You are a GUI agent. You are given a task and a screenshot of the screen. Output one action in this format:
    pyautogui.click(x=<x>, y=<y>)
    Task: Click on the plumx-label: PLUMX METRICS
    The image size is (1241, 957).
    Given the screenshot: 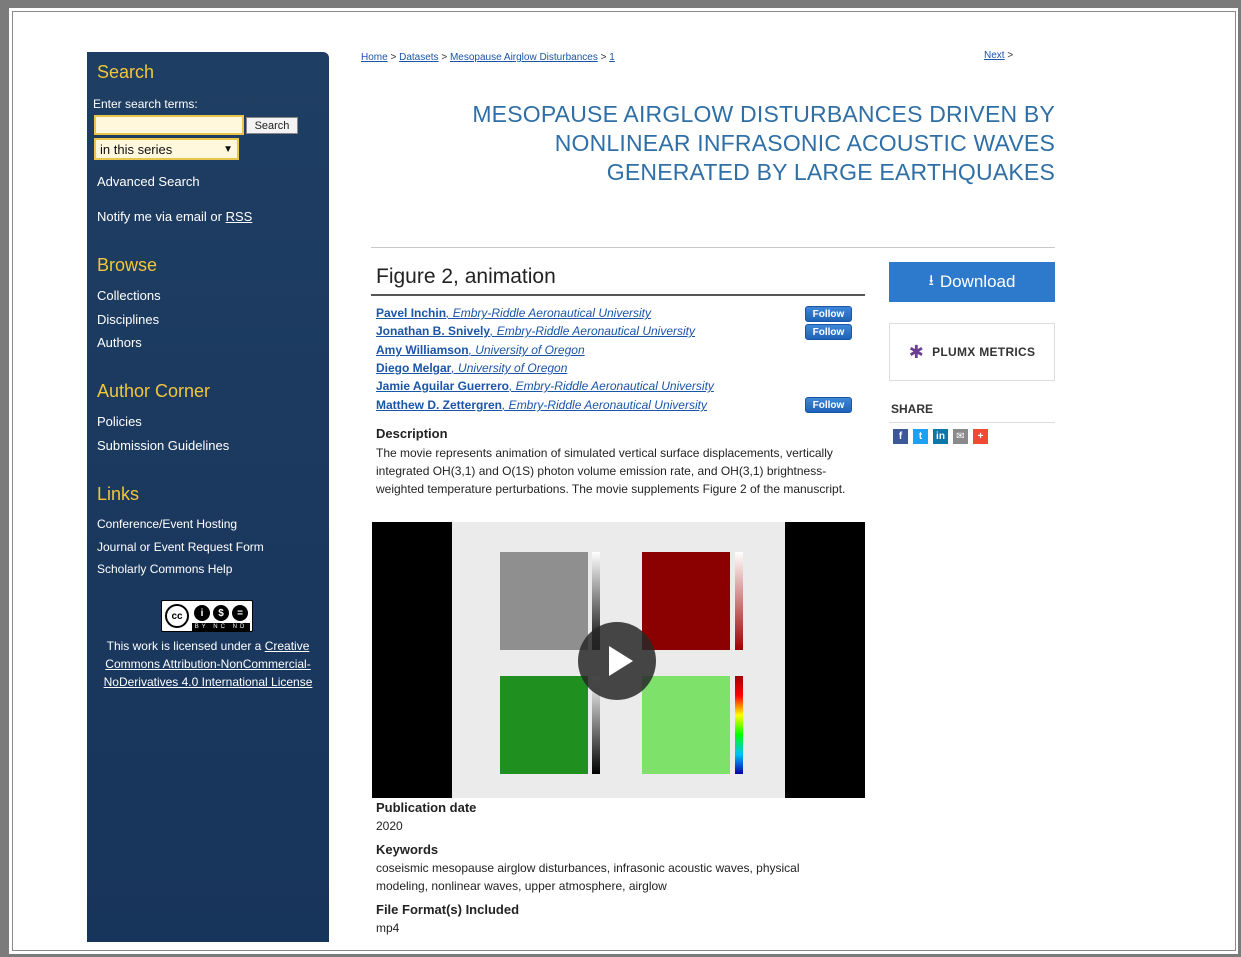 What is the action you would take?
    pyautogui.click(x=984, y=352)
    